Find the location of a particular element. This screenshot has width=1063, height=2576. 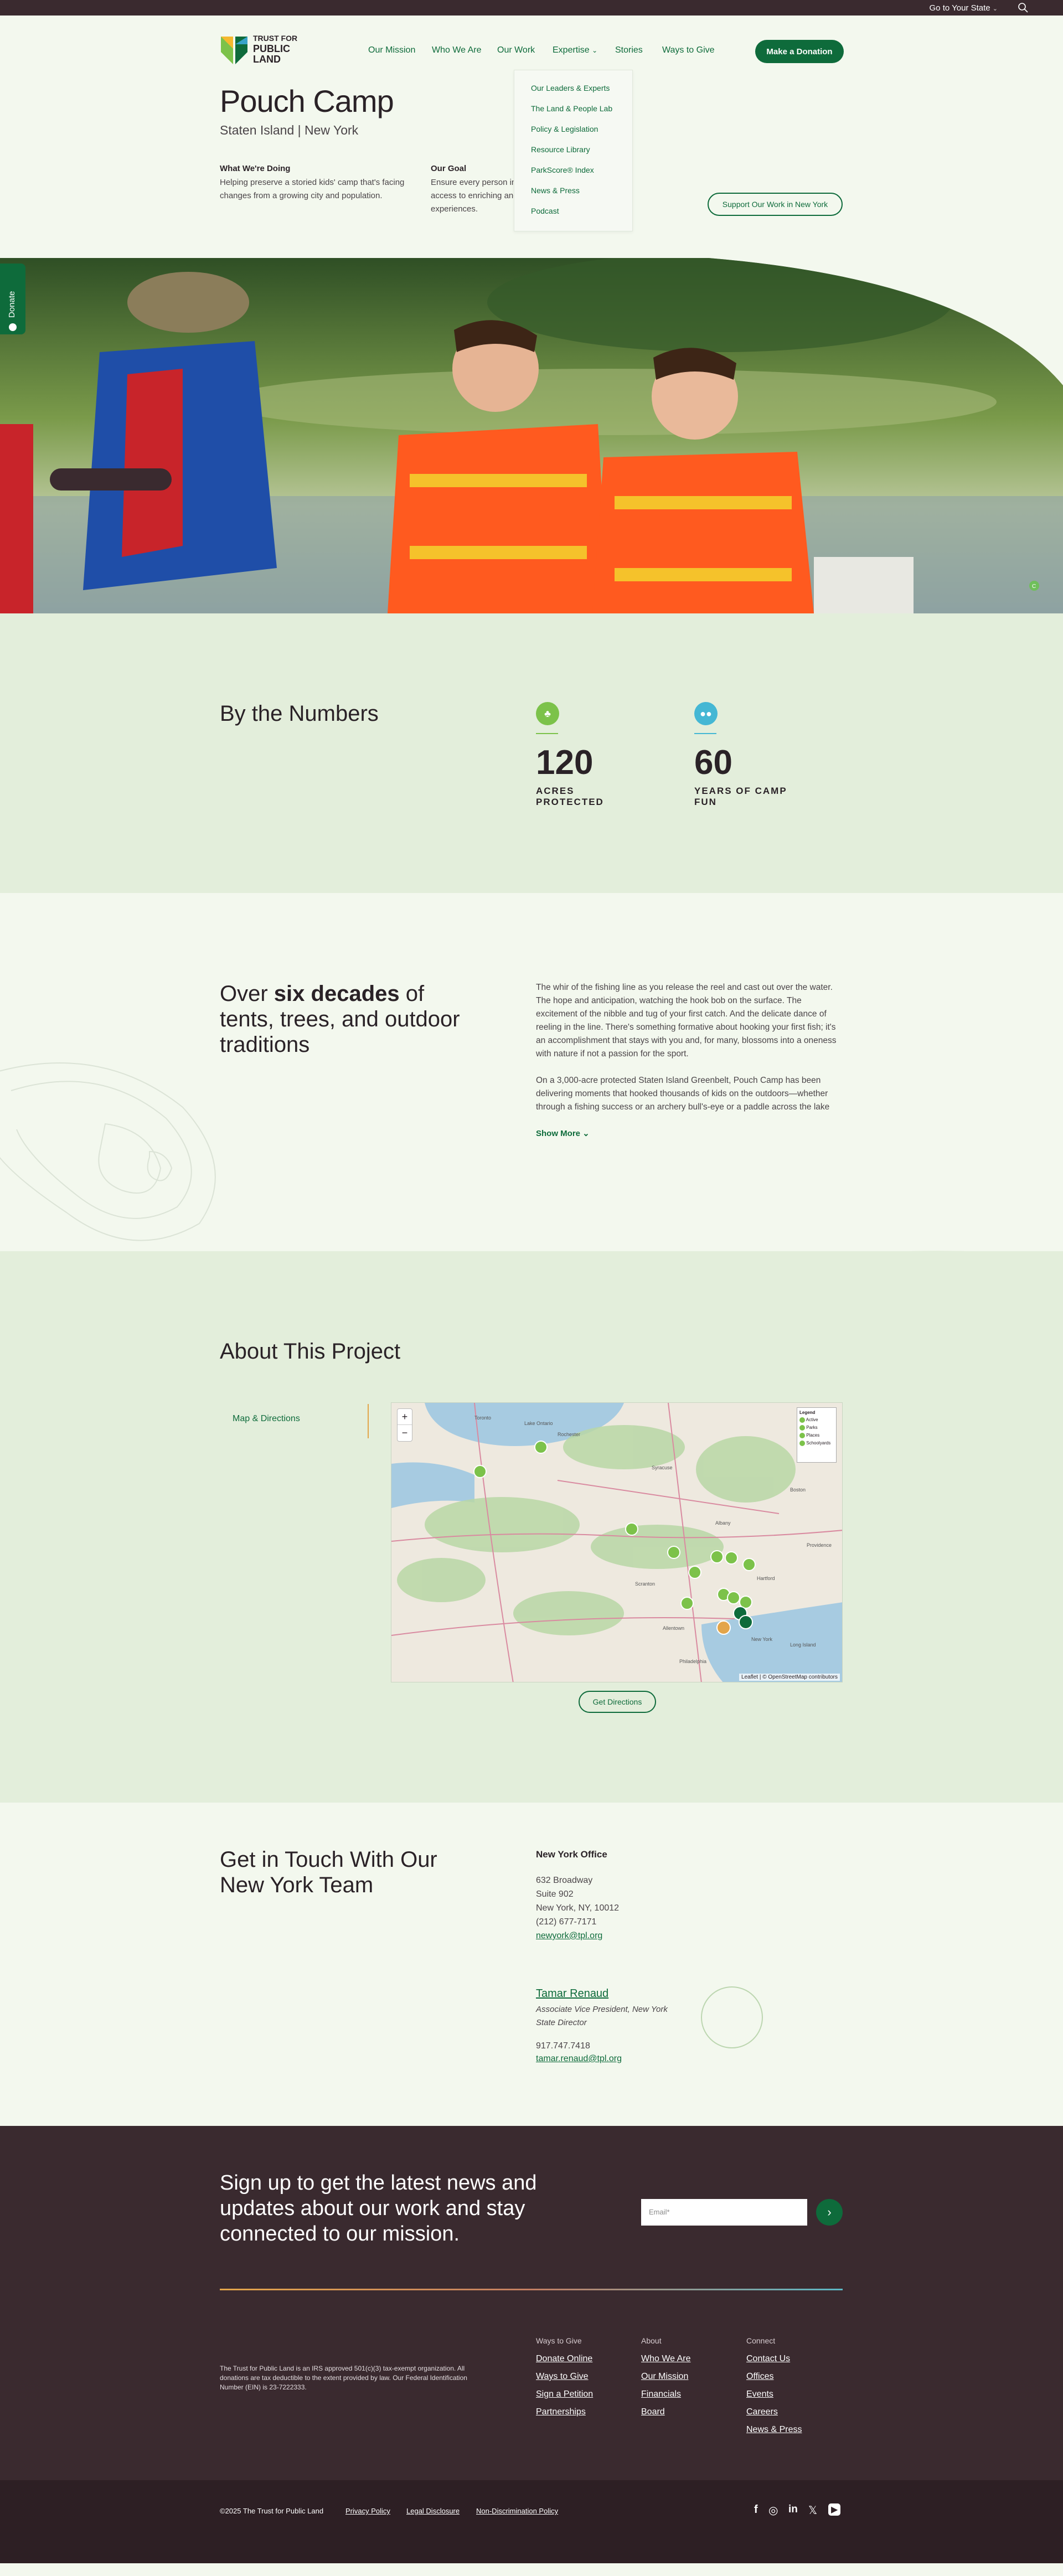

footer-link: Contact Us is located at coordinates (774, 2359).